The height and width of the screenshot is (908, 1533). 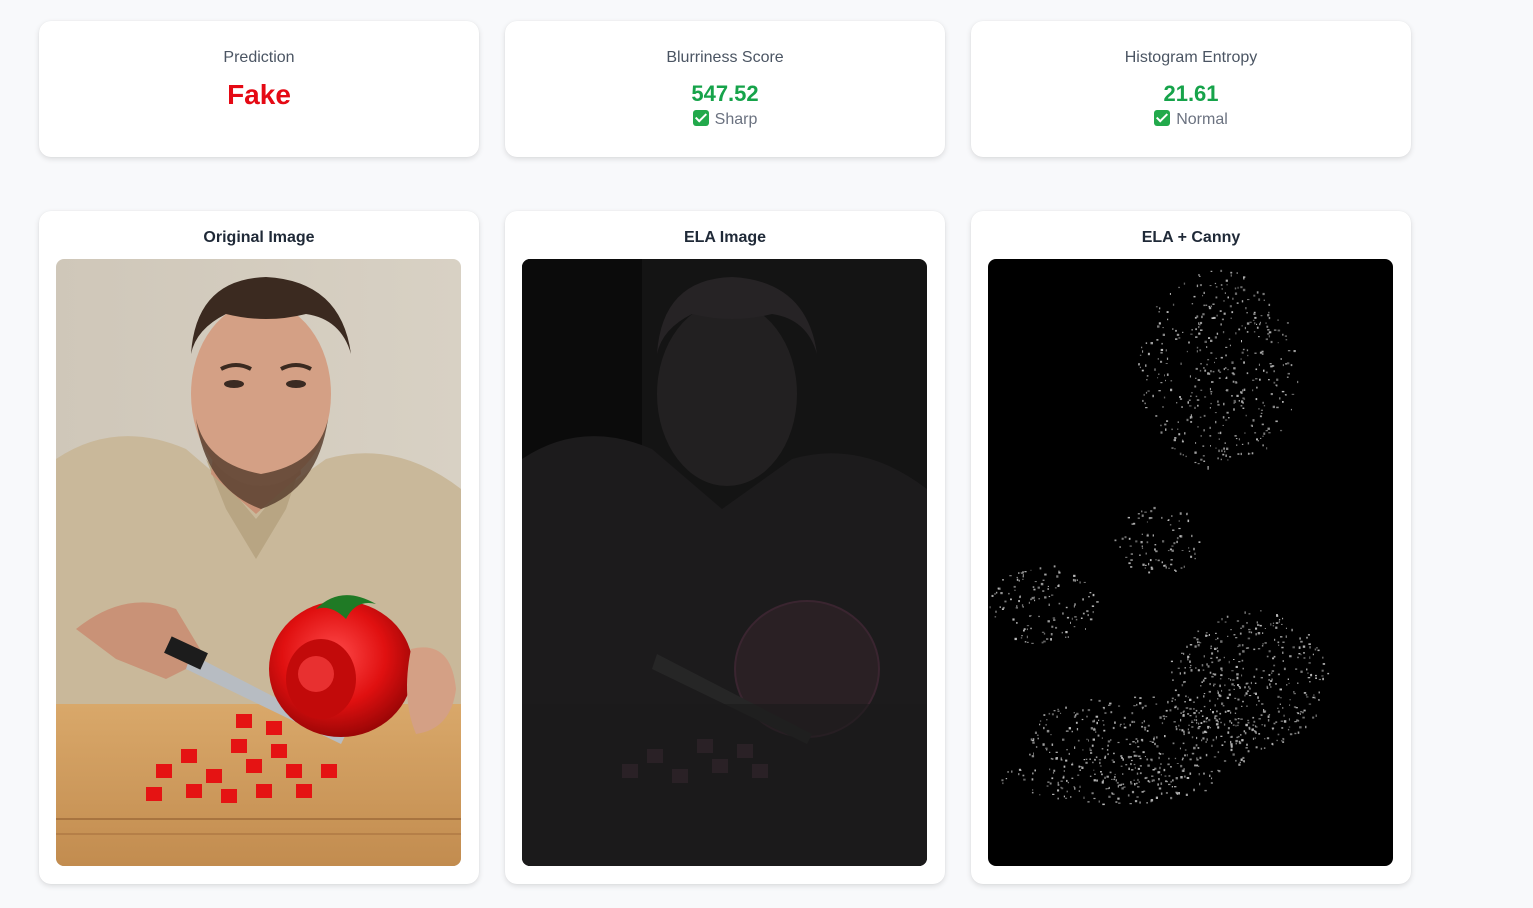 I want to click on ela-image-title: ELA Image, so click(x=725, y=237).